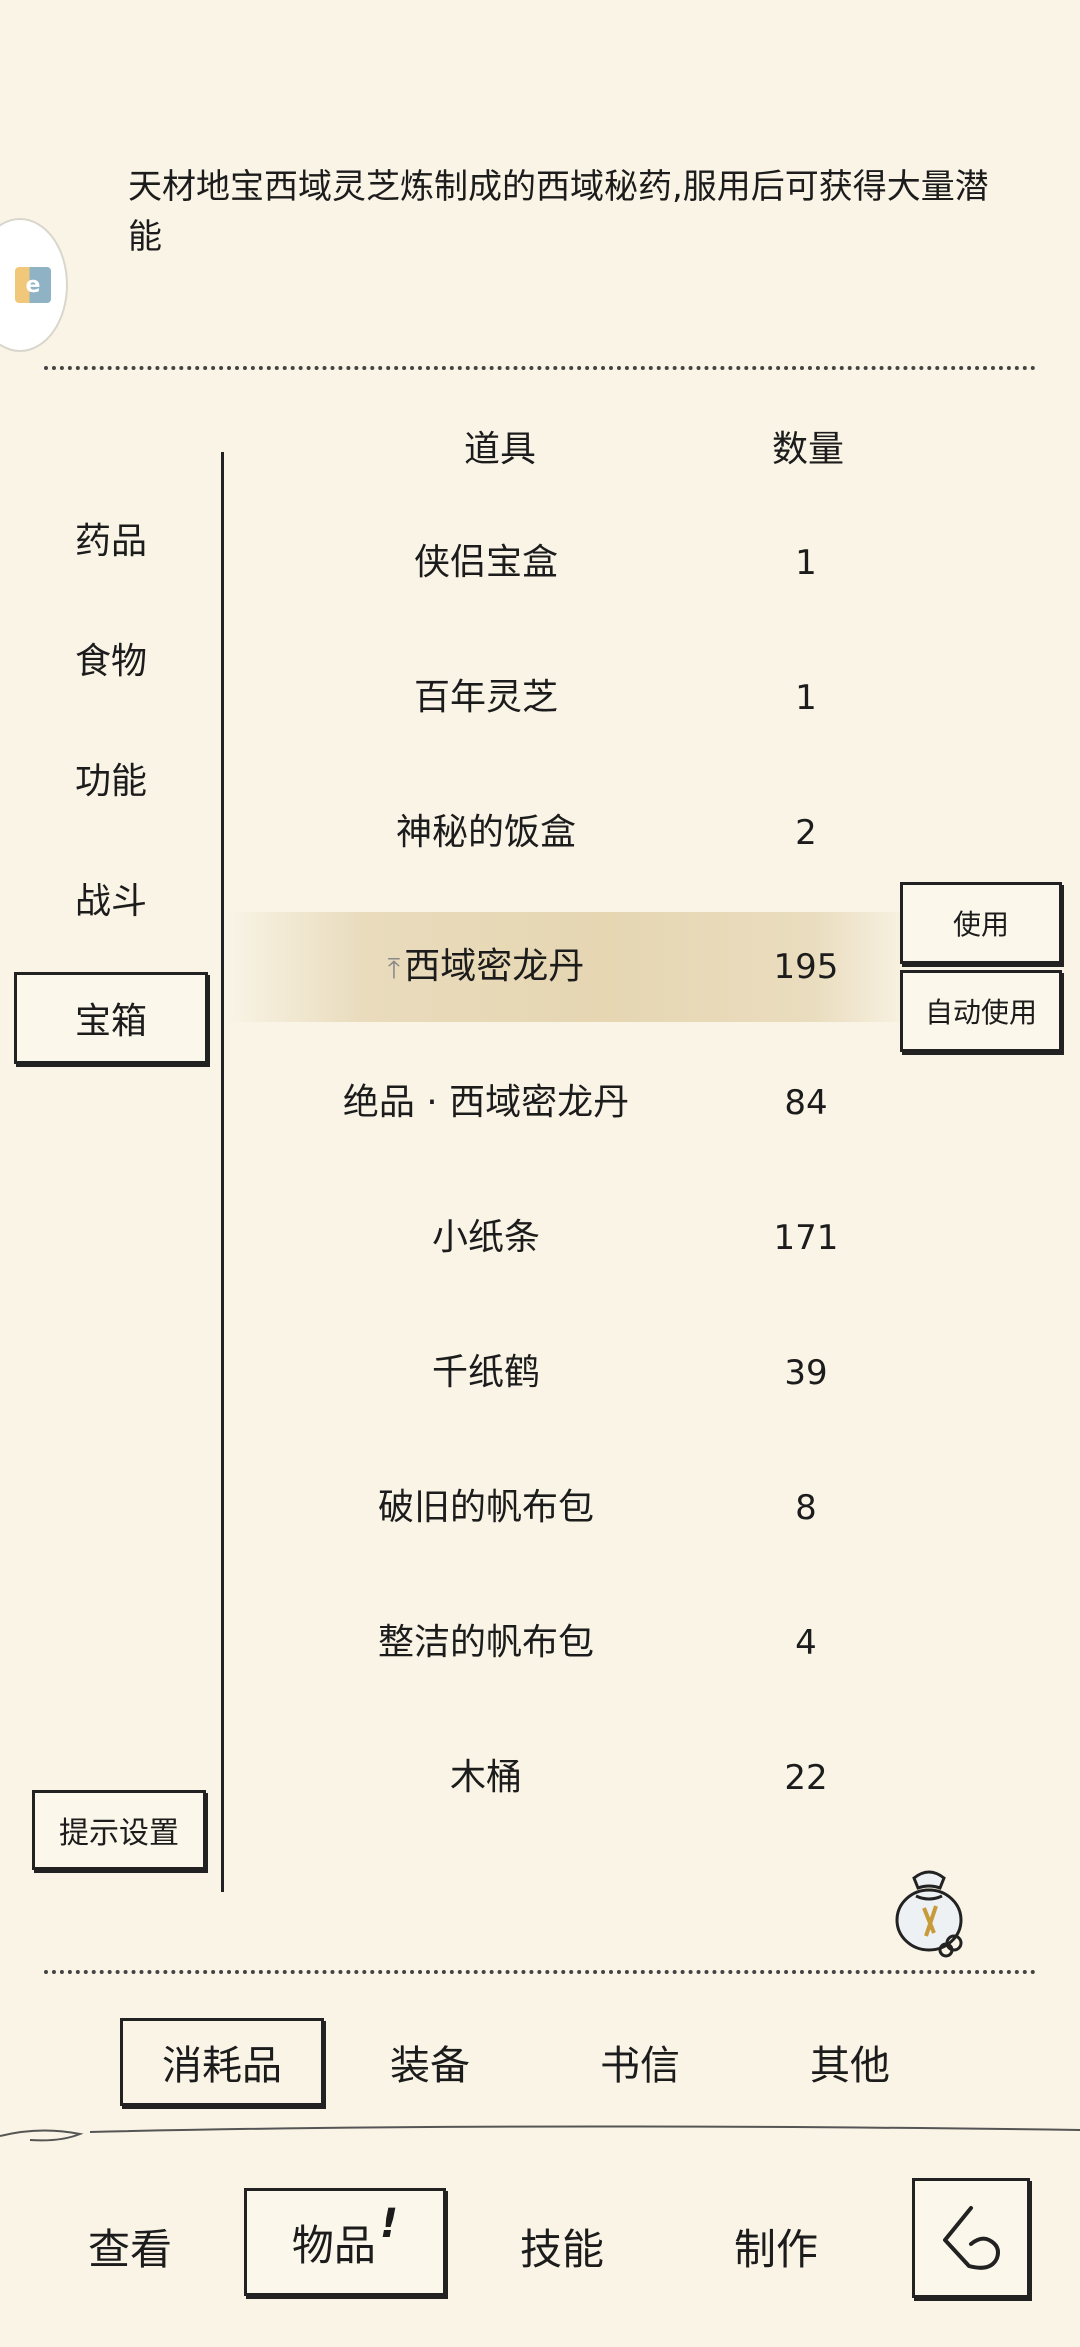 This screenshot has height=2347, width=1080. I want to click on category-function: 功能, so click(111, 778).